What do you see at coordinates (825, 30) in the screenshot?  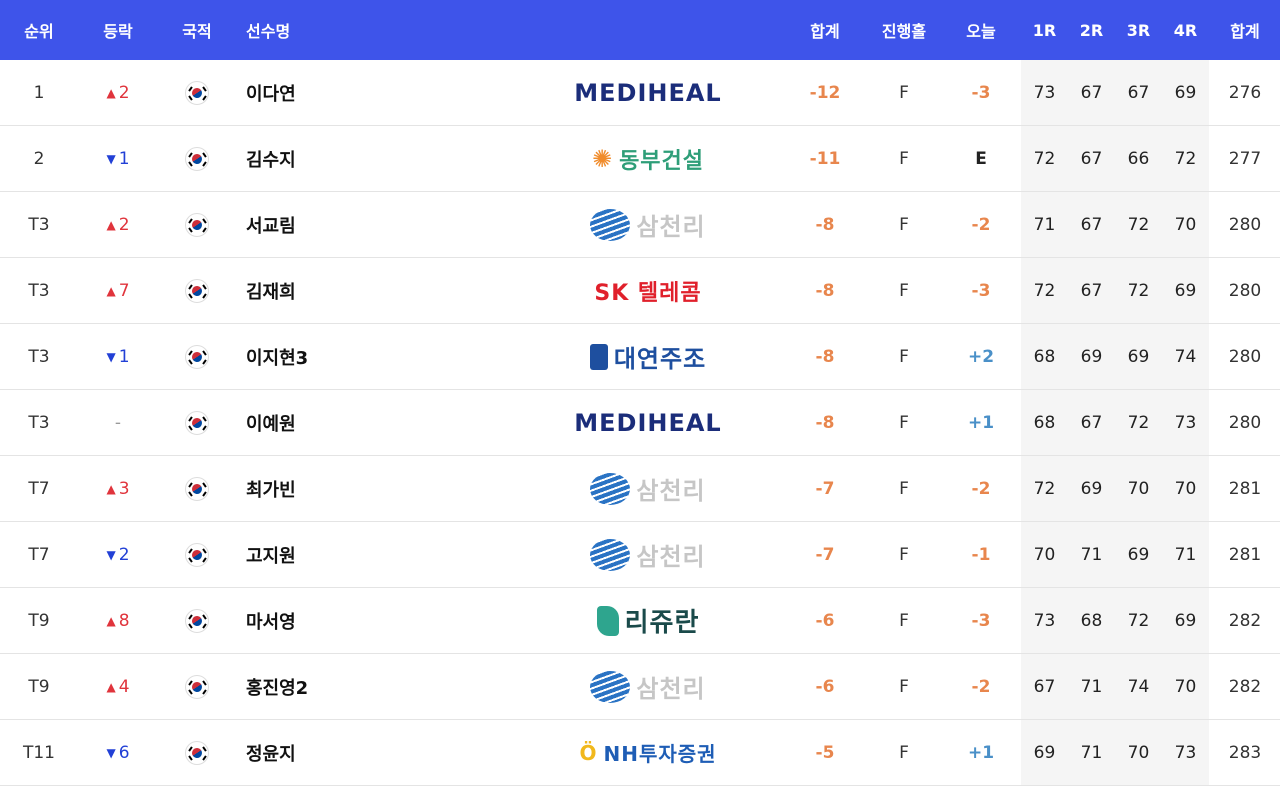 I see `header-total: 합계` at bounding box center [825, 30].